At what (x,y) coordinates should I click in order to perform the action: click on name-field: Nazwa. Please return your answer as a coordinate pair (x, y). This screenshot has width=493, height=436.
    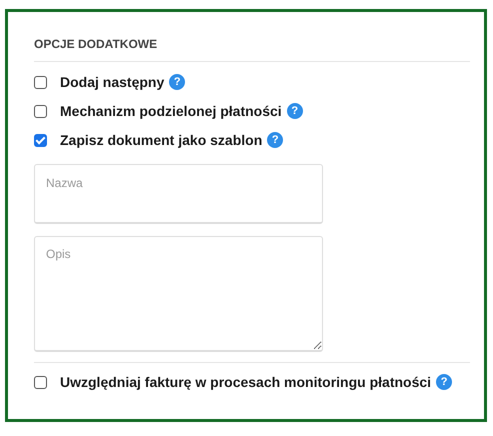
    Looking at the image, I should click on (178, 194).